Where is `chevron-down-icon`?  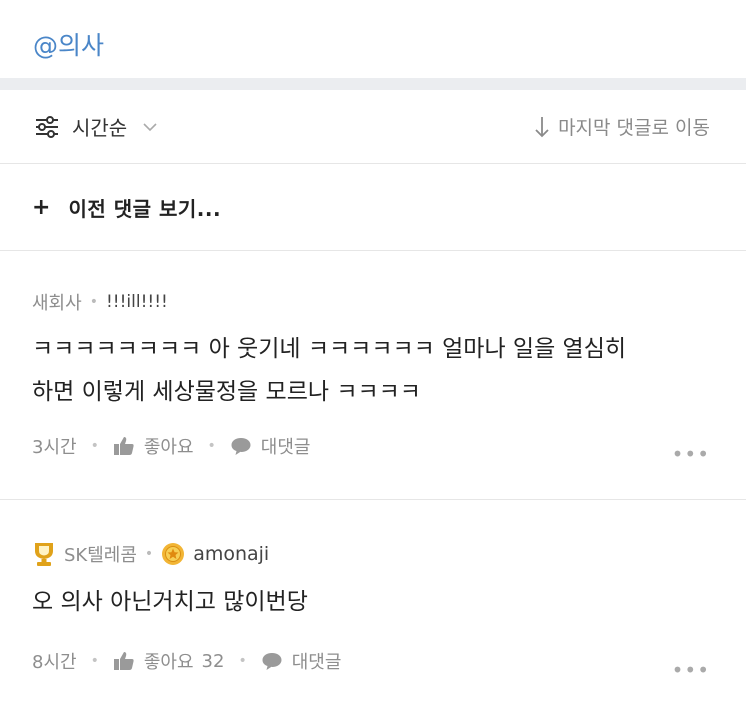 chevron-down-icon is located at coordinates (150, 126).